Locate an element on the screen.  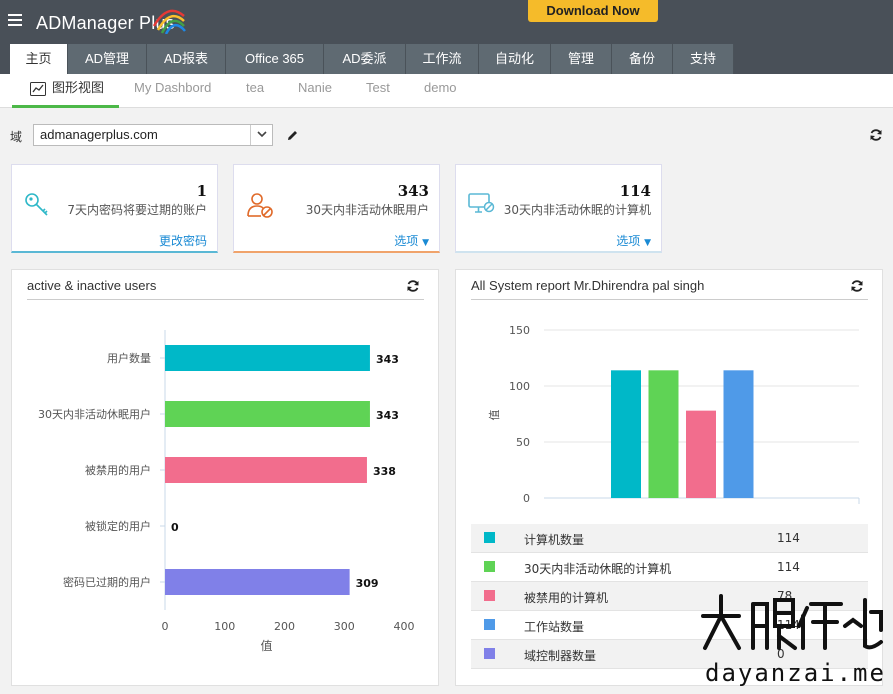
key-icon is located at coordinates (36, 204).